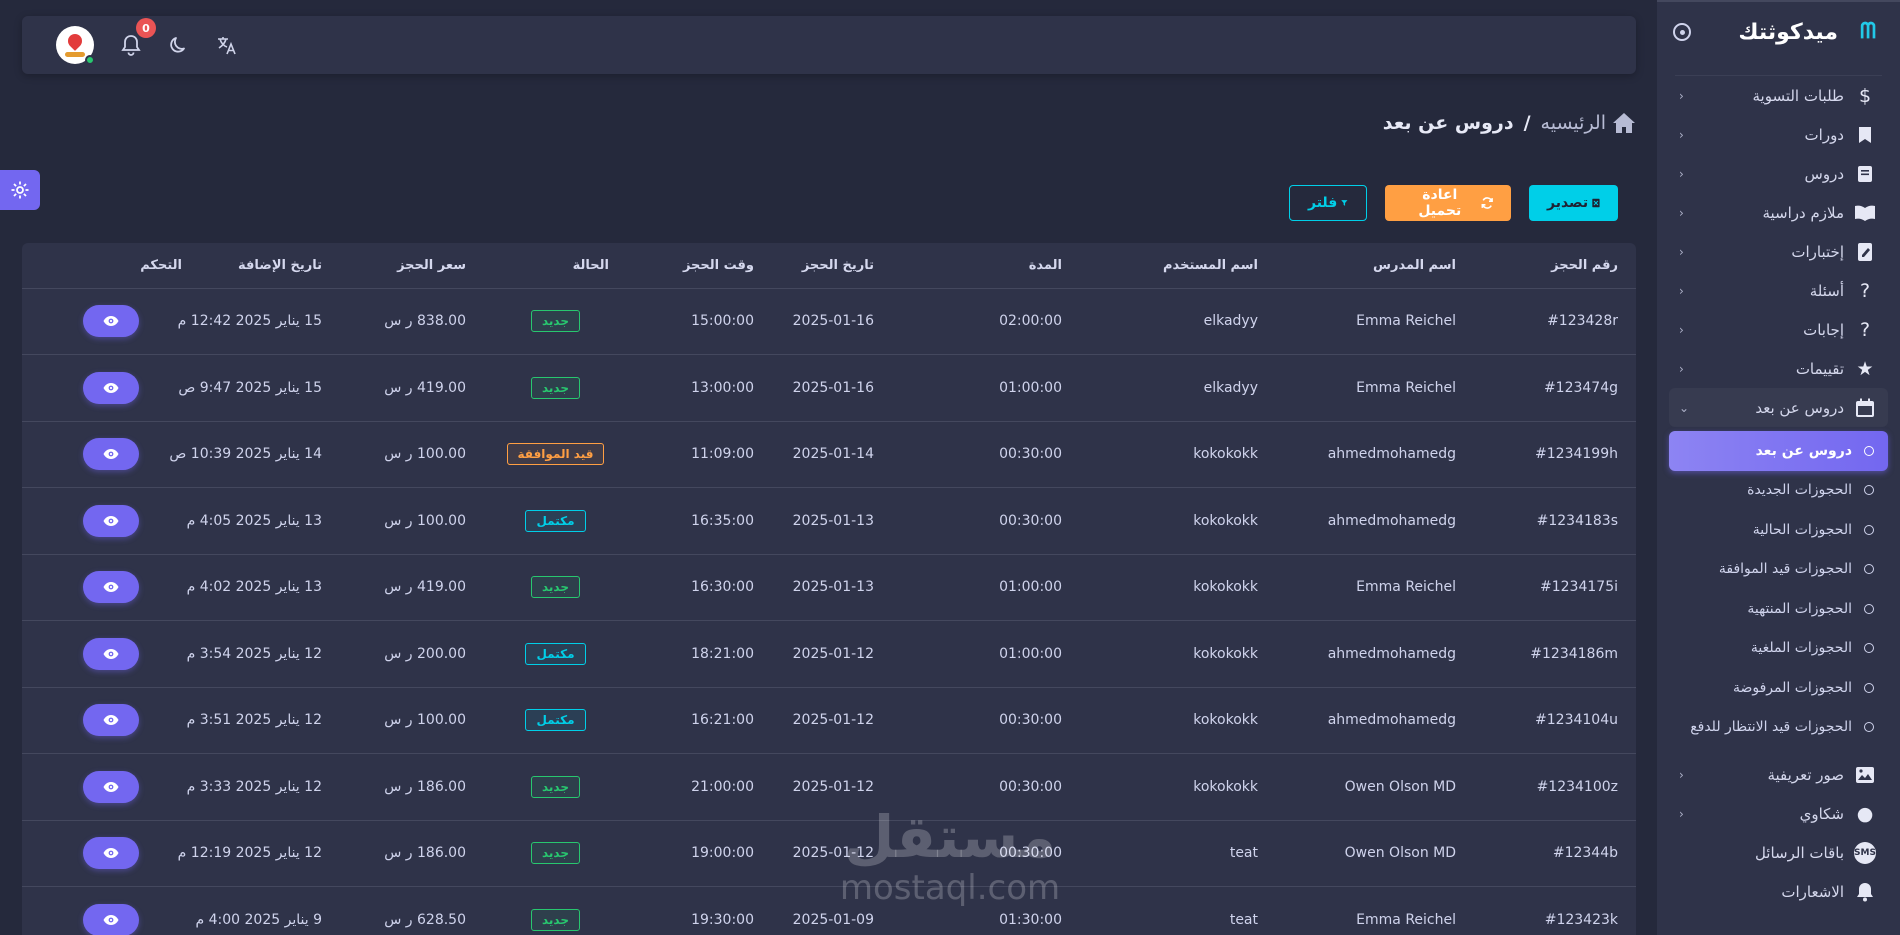  I want to click on submenu-label: الحجوزات المنتهية, so click(1799, 608).